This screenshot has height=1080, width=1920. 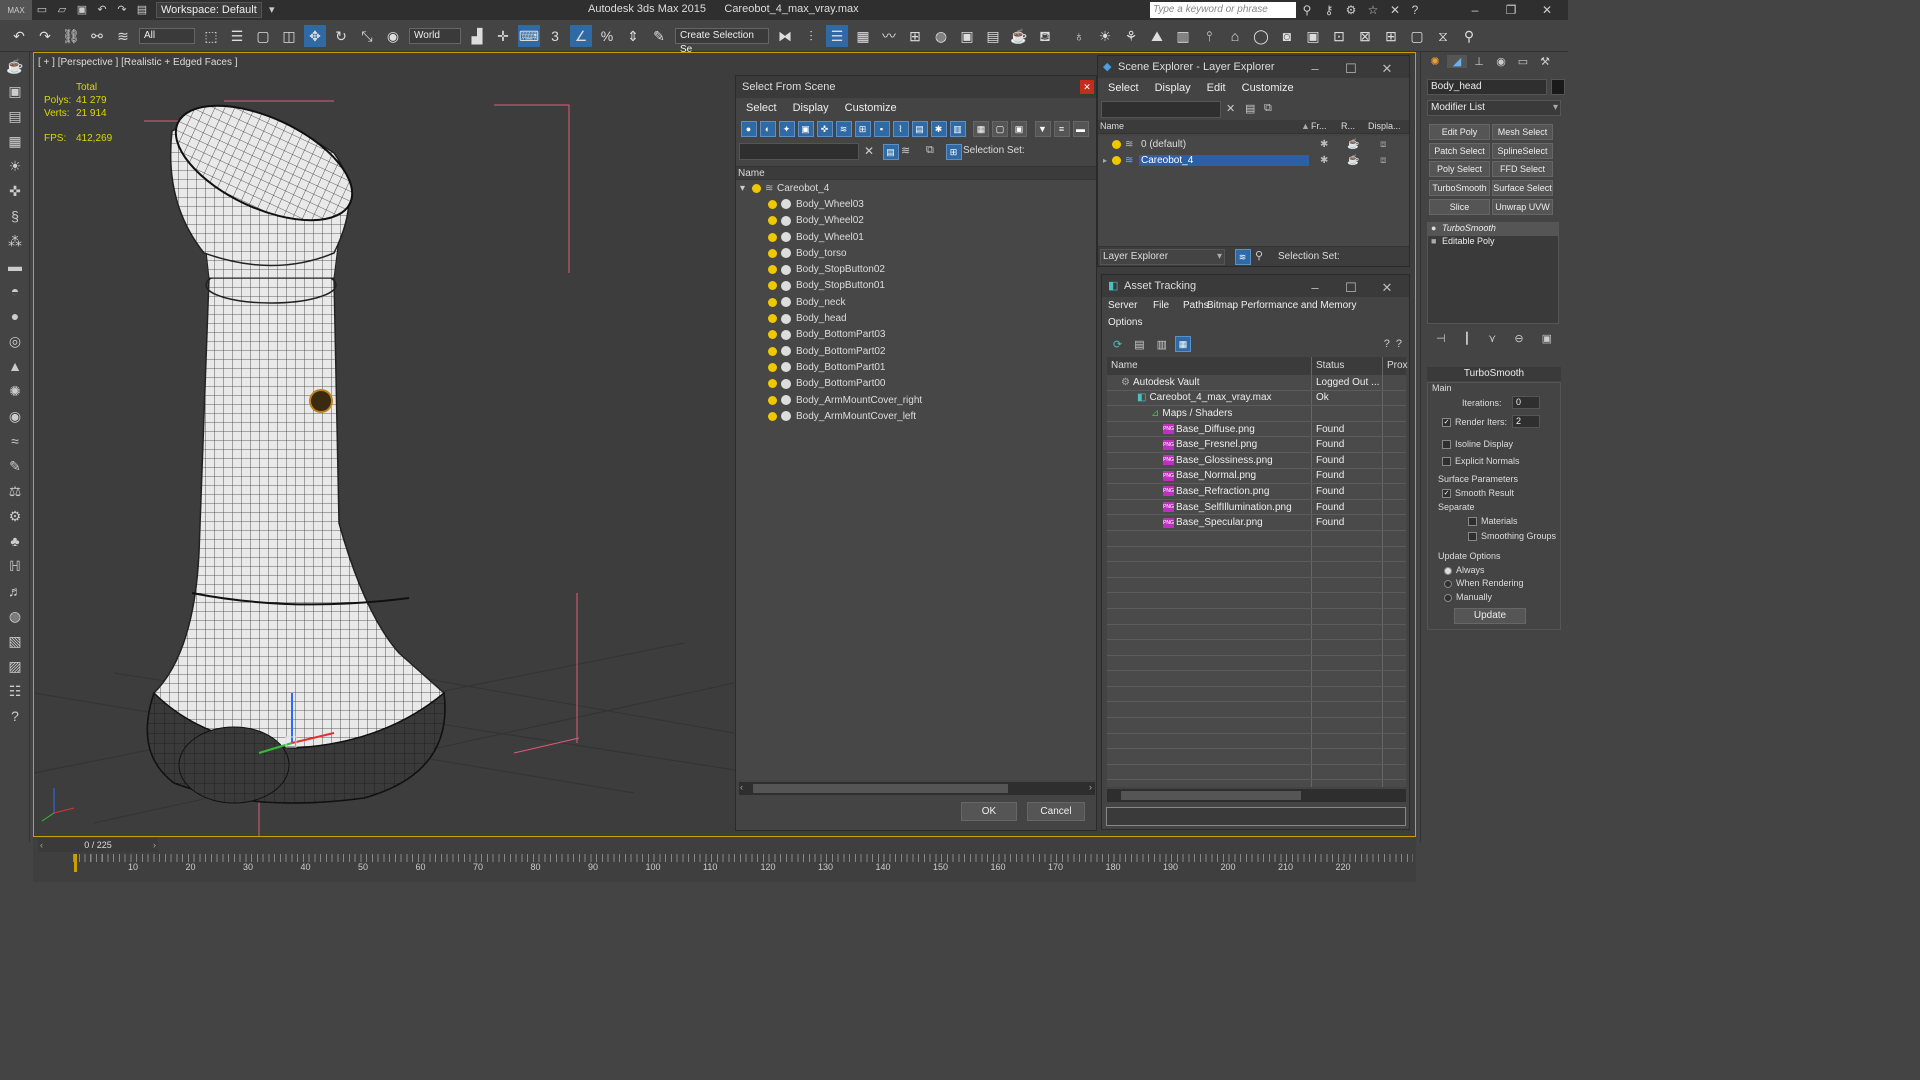 What do you see at coordinates (1313, 36) in the screenshot?
I see `vfb-icon: ▣` at bounding box center [1313, 36].